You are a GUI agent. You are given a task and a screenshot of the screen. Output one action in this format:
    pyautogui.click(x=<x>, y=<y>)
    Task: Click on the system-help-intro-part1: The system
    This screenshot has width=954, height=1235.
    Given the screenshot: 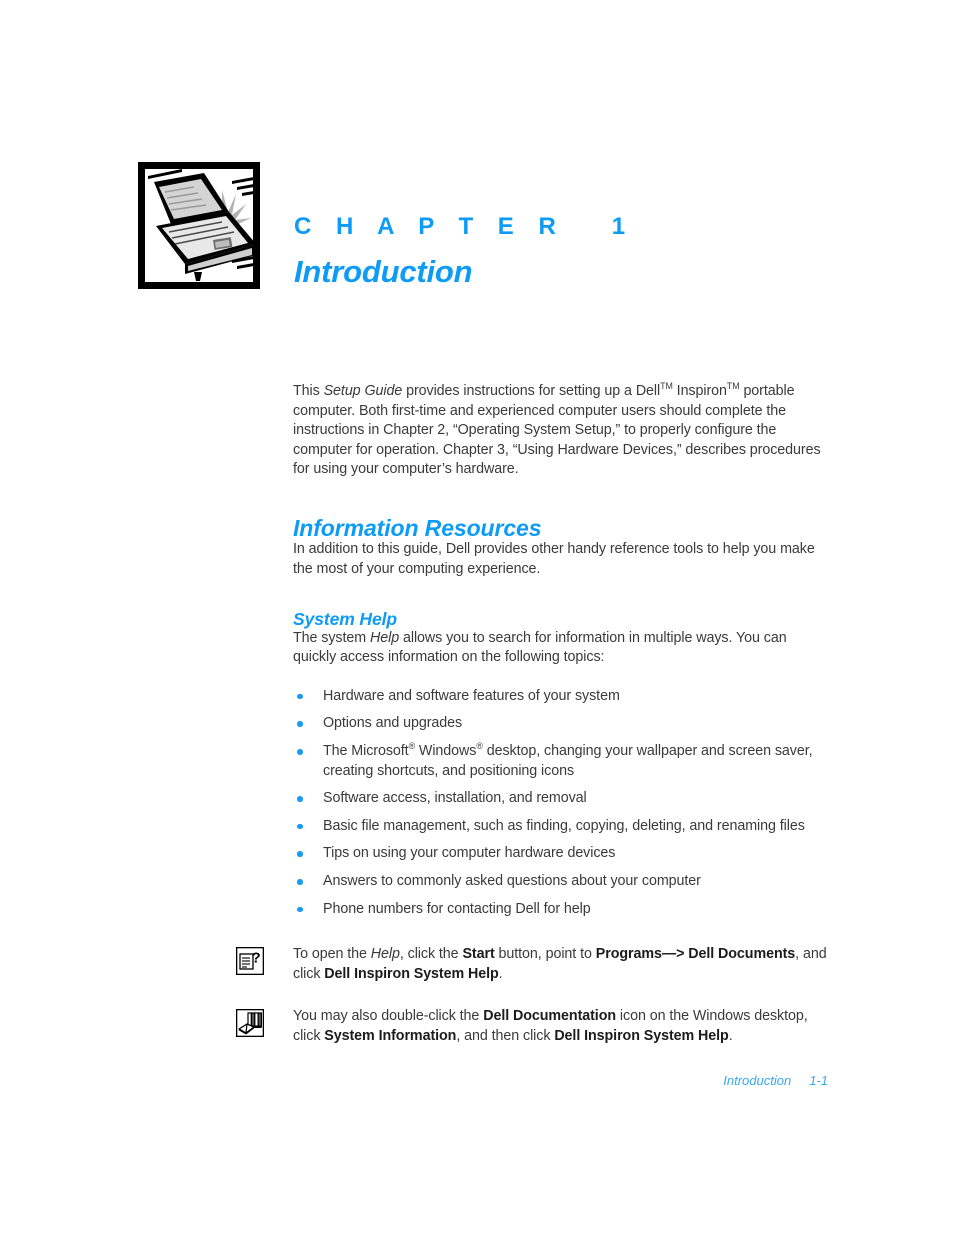 What is the action you would take?
    pyautogui.click(x=331, y=637)
    